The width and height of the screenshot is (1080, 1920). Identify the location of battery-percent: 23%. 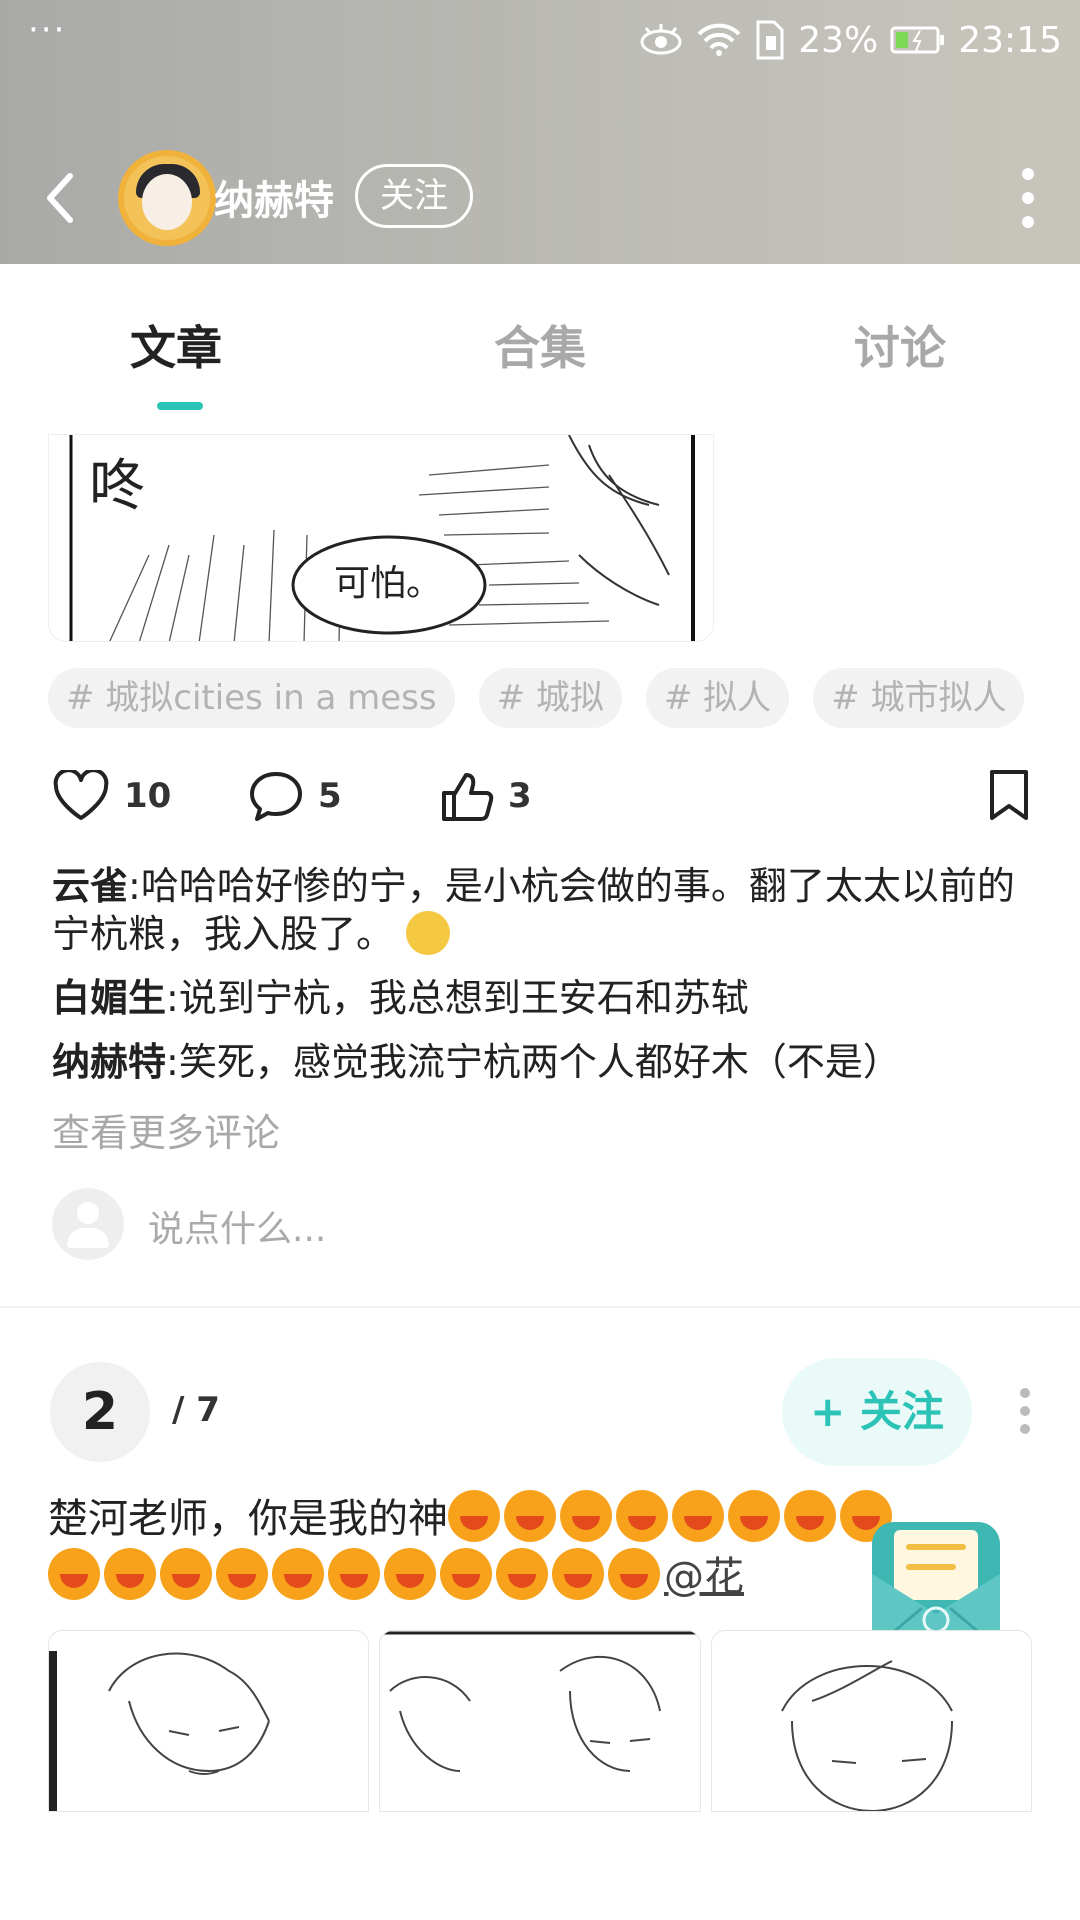
(838, 40).